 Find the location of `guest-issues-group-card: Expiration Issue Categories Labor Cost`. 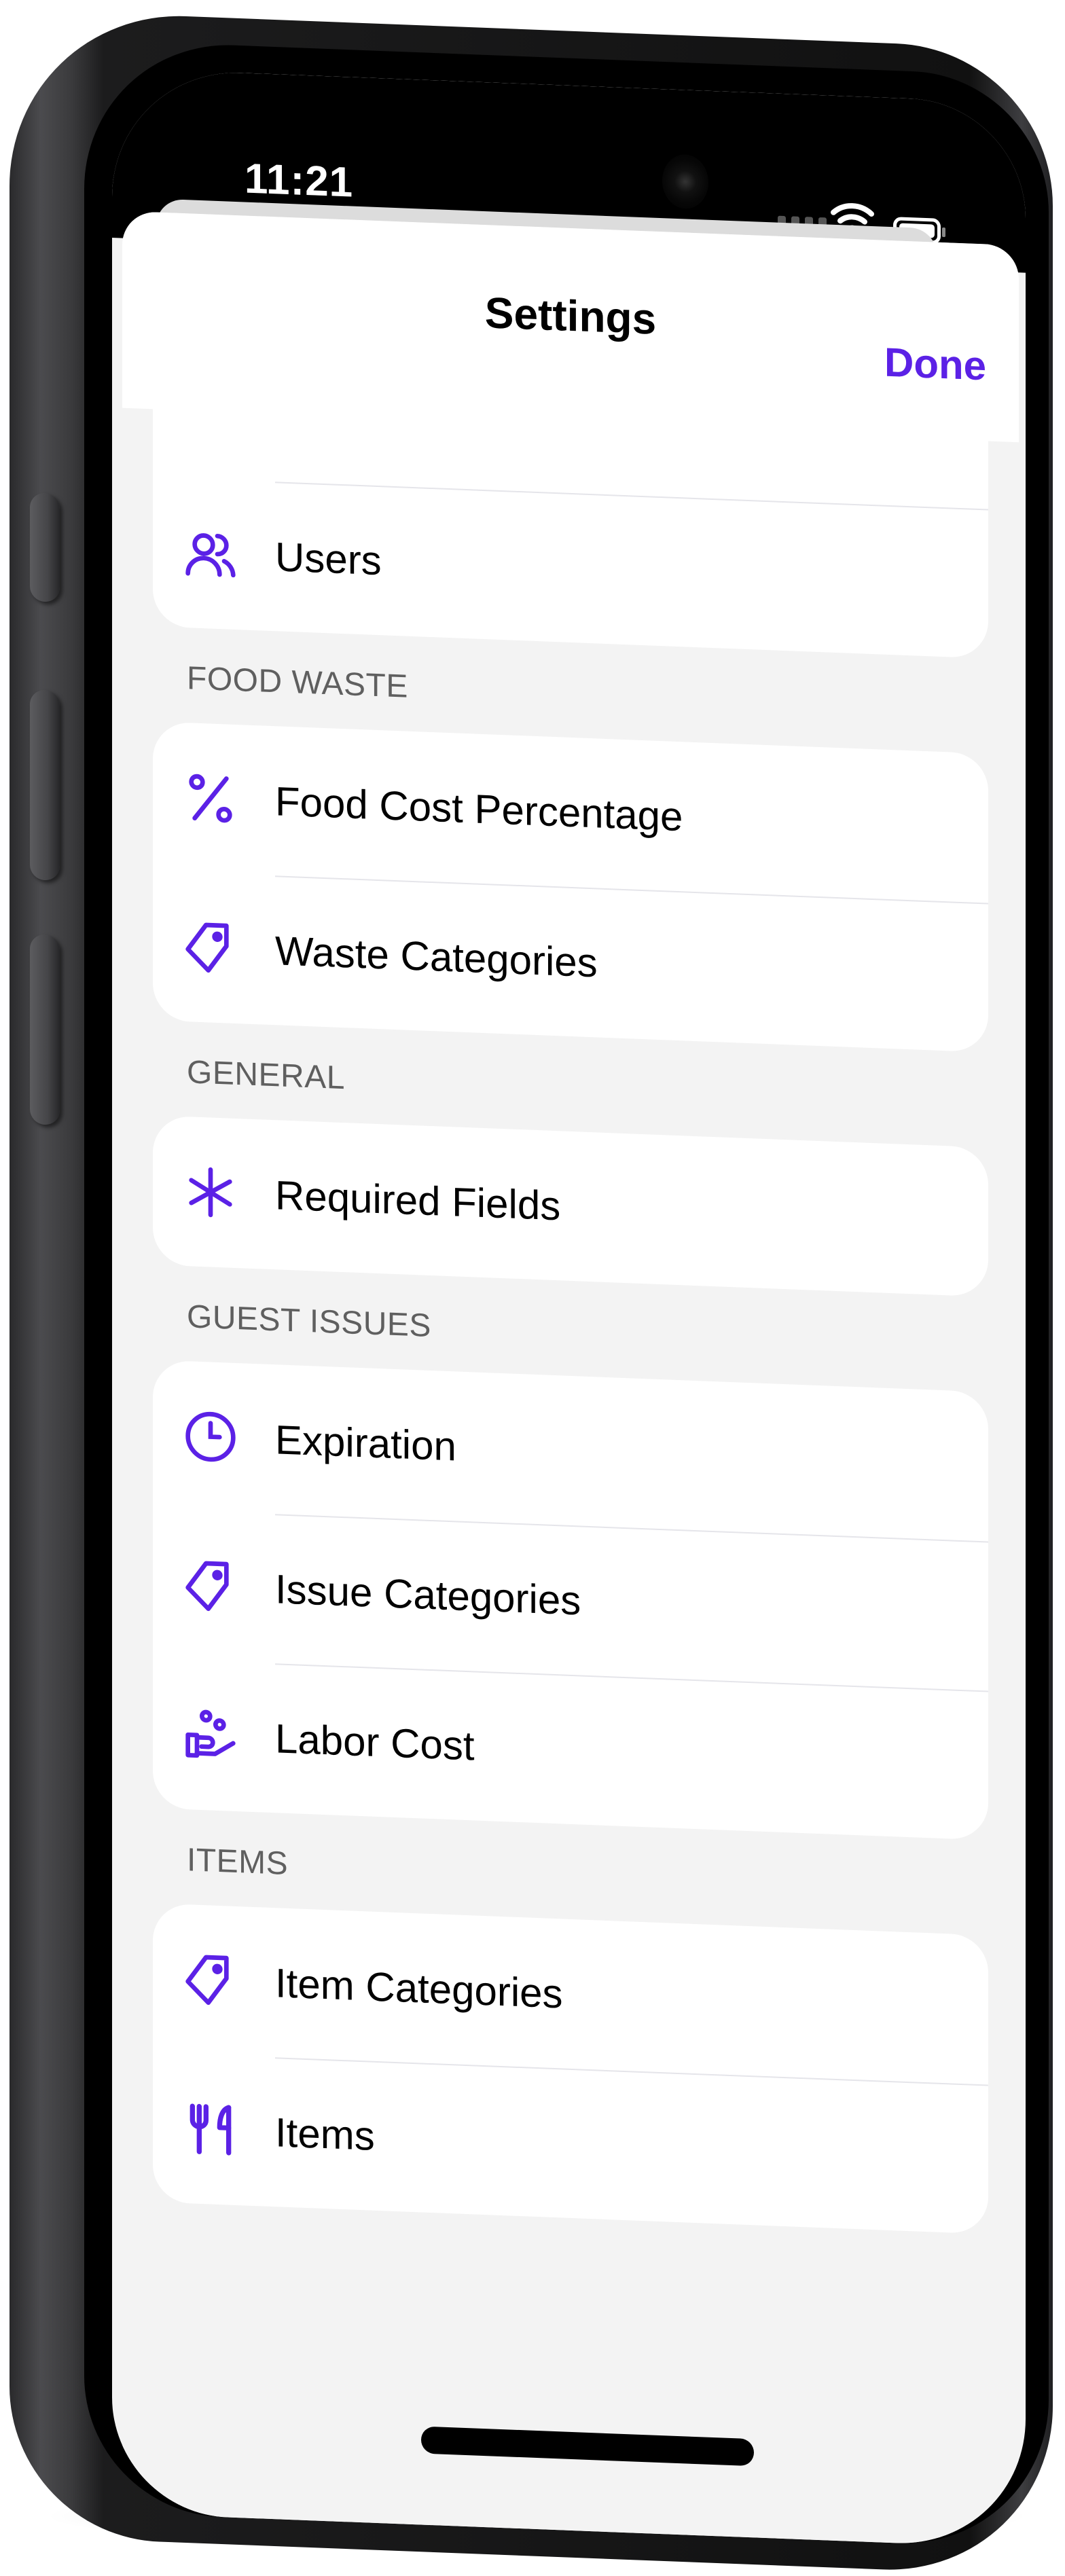

guest-issues-group-card: Expiration Issue Categories Labor Cost is located at coordinates (571, 1600).